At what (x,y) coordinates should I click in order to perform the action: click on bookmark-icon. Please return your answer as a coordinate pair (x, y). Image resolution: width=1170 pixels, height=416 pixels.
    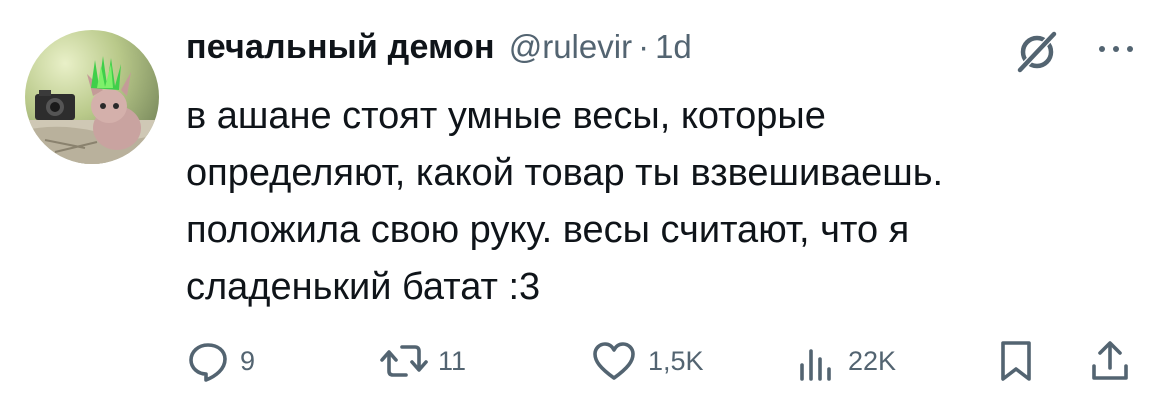
    Looking at the image, I should click on (1016, 361).